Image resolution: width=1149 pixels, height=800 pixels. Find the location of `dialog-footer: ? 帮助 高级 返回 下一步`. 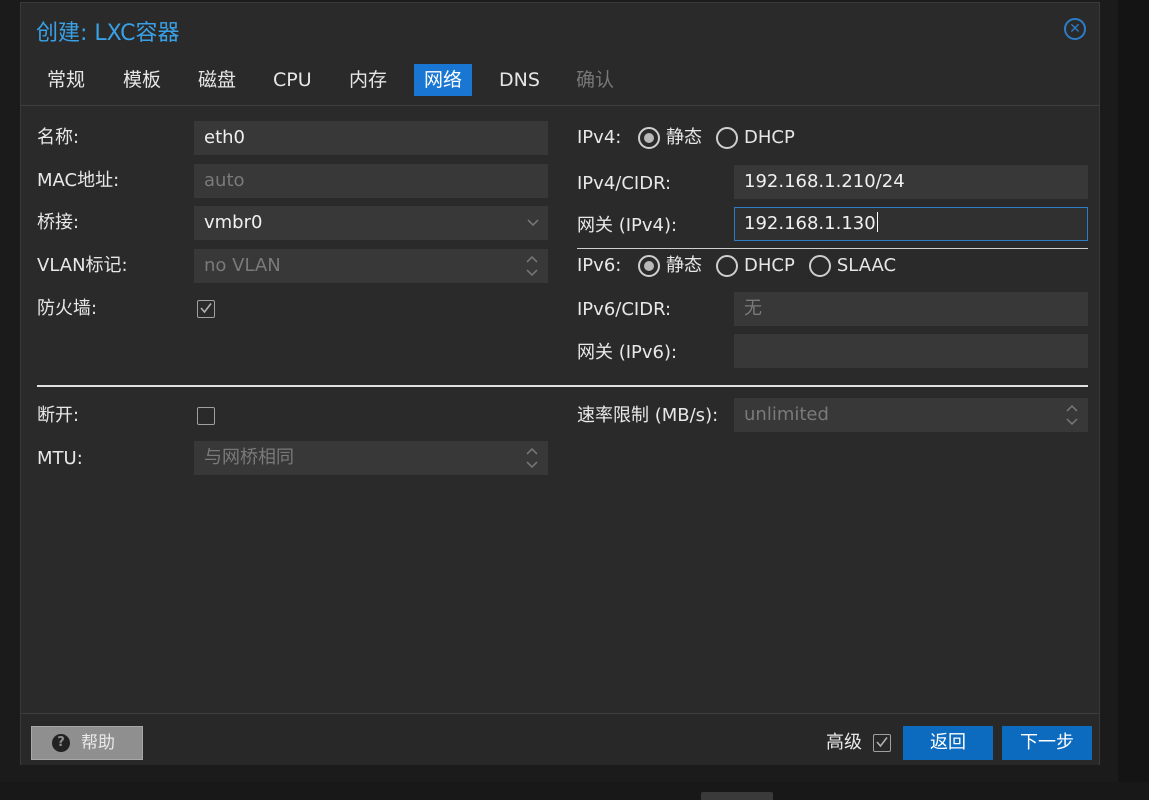

dialog-footer: ? 帮助 高级 返回 下一步 is located at coordinates (560, 739).